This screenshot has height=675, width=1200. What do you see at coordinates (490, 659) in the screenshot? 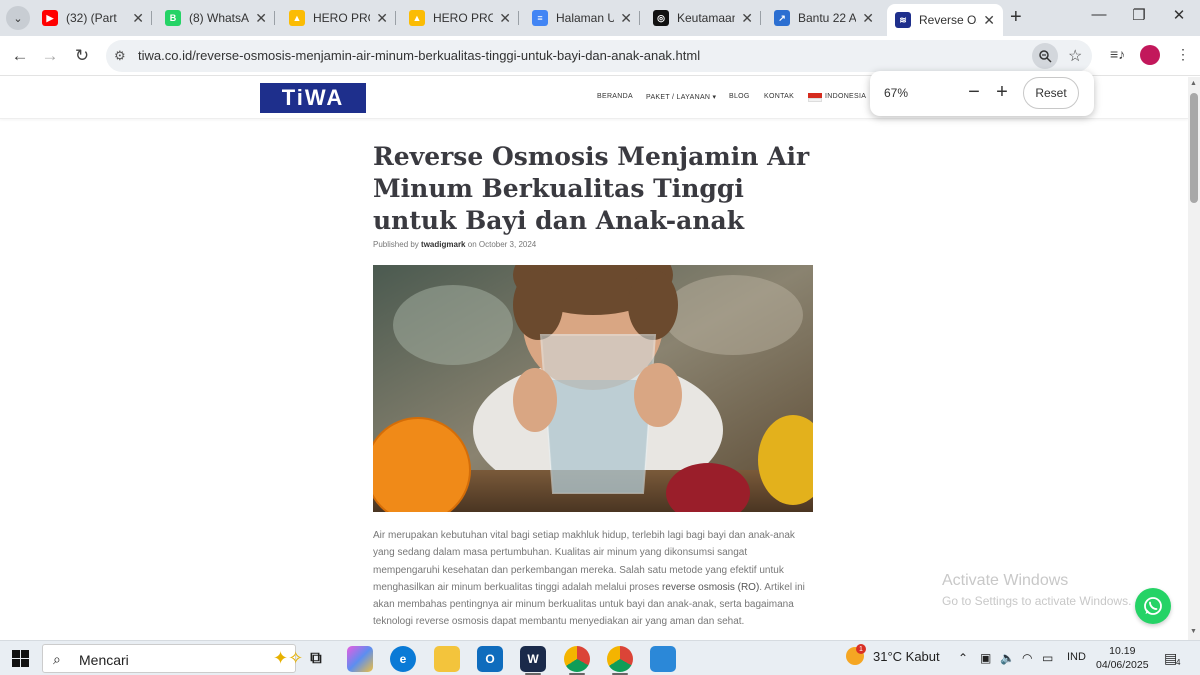
I see `outlook-icon: O` at bounding box center [490, 659].